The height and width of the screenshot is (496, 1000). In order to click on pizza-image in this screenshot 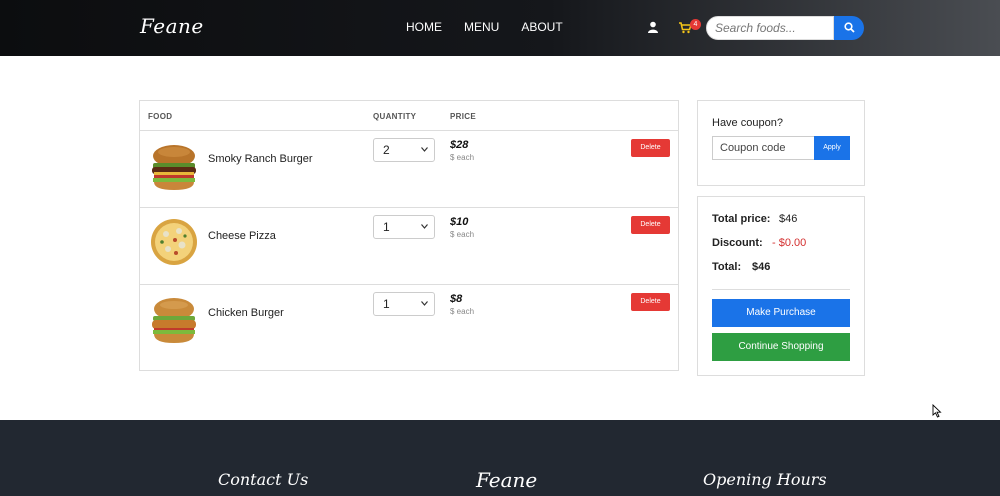, I will do `click(174, 242)`.